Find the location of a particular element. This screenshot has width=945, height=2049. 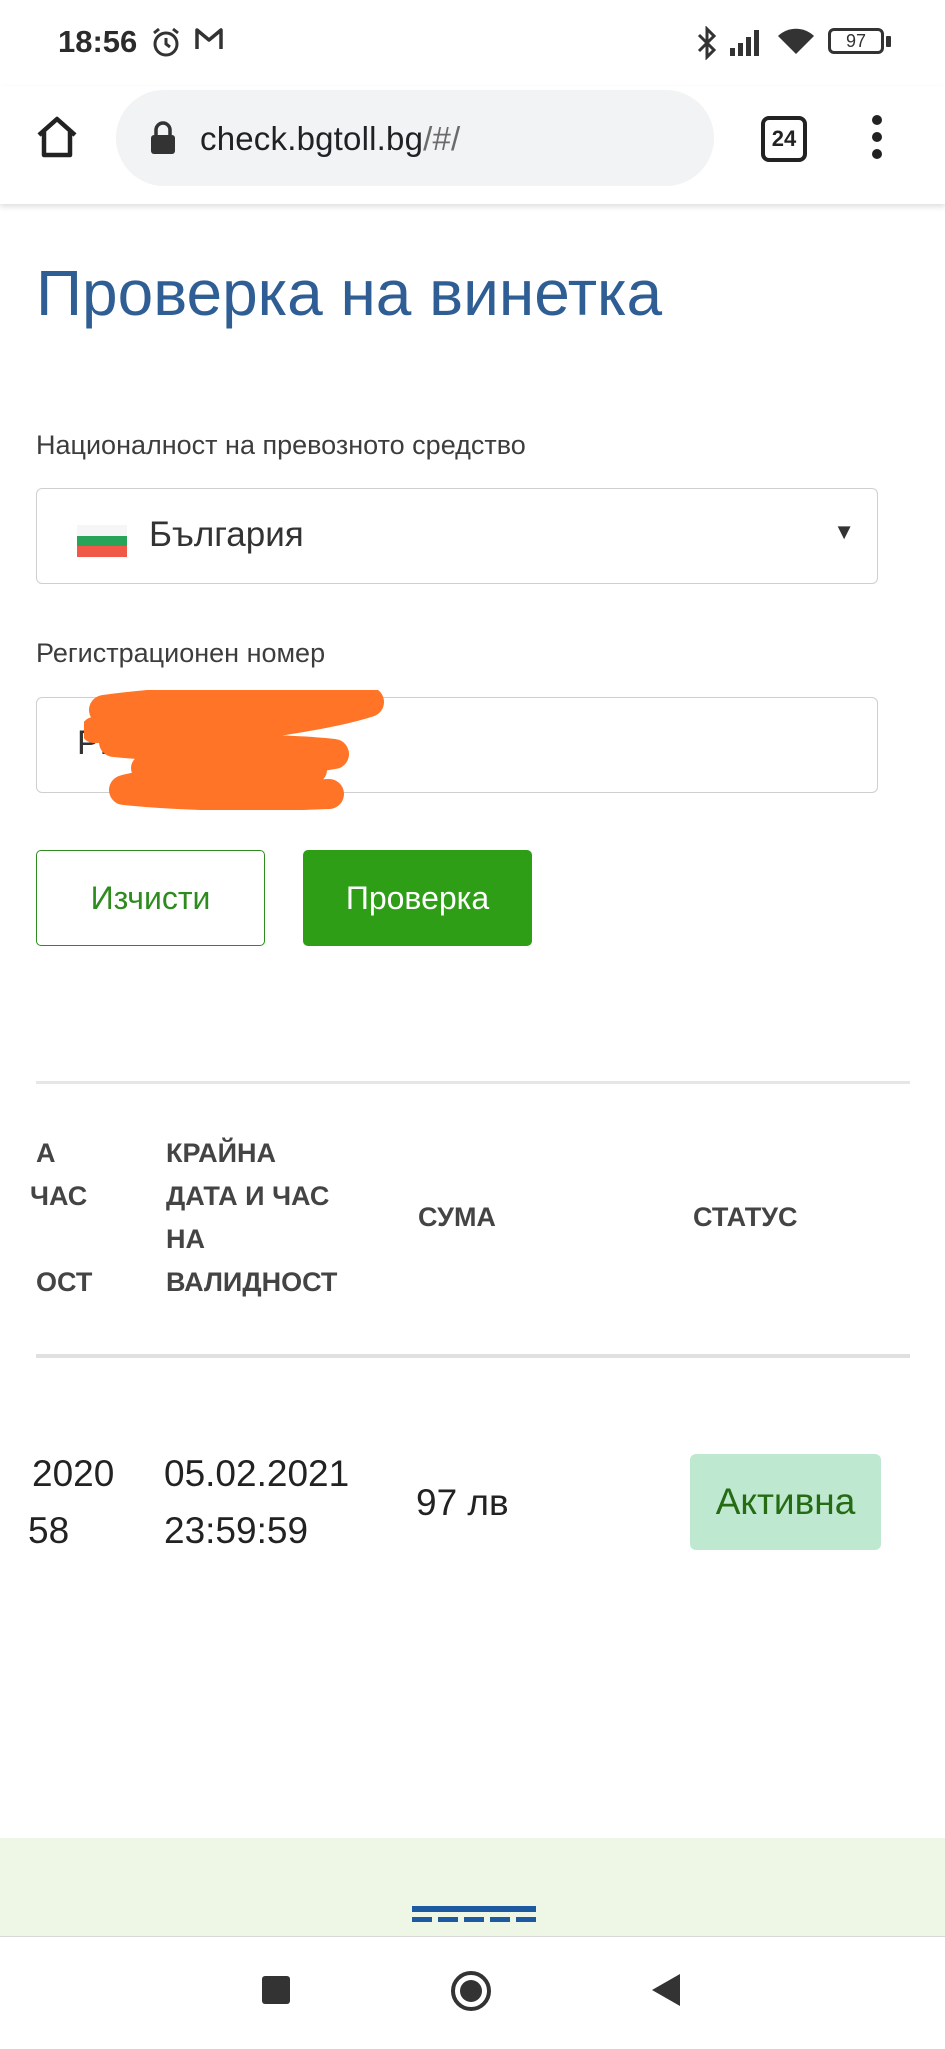

back-triangle-icon is located at coordinates (666, 1990).